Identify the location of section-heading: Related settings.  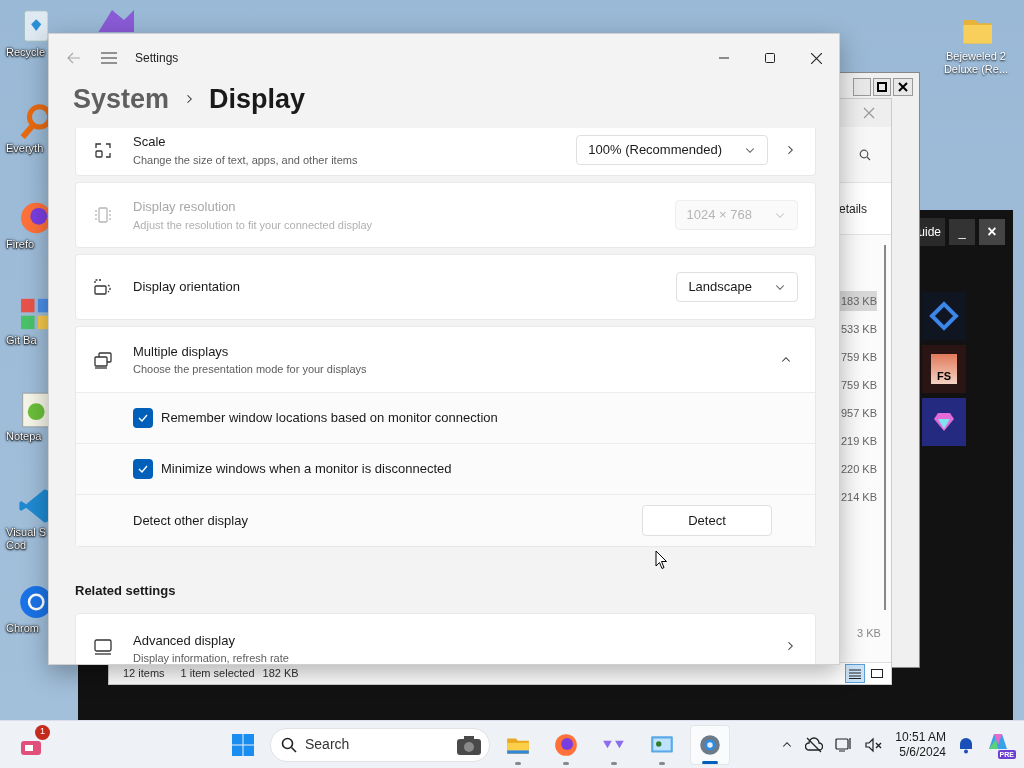
(126, 591).